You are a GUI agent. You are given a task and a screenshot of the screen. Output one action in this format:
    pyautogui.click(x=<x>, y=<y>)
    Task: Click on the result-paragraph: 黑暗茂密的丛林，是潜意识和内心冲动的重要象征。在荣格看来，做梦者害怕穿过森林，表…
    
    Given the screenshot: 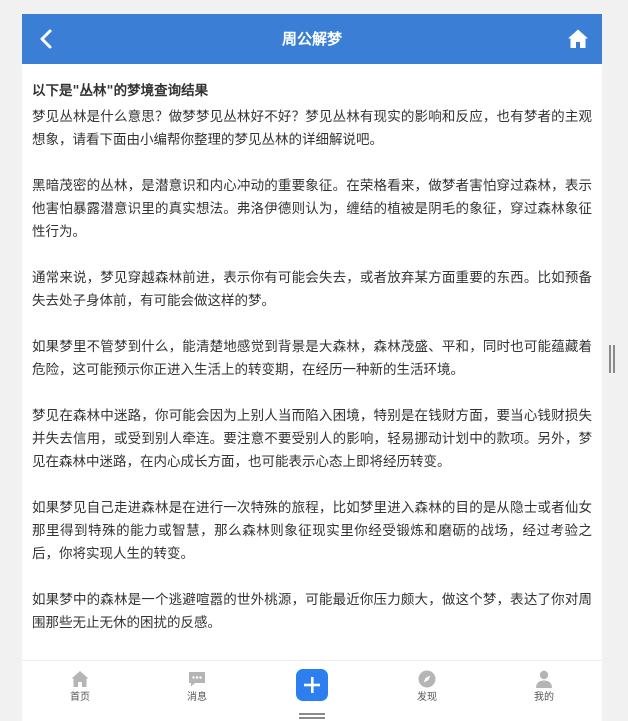 What is the action you would take?
    pyautogui.click(x=312, y=209)
    